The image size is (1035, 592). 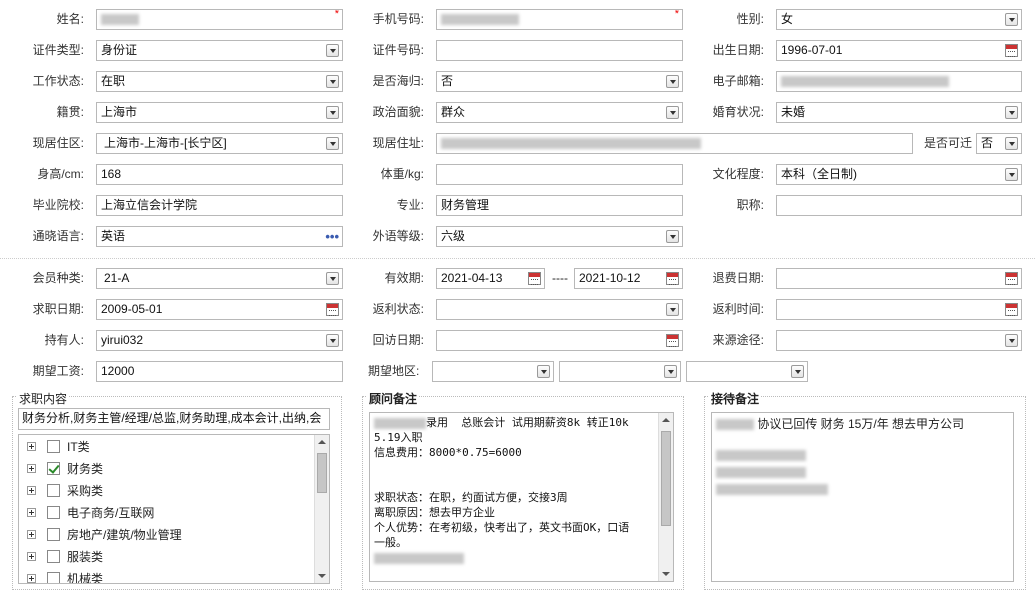 I want to click on idtype-select: 身份证, so click(x=219, y=50).